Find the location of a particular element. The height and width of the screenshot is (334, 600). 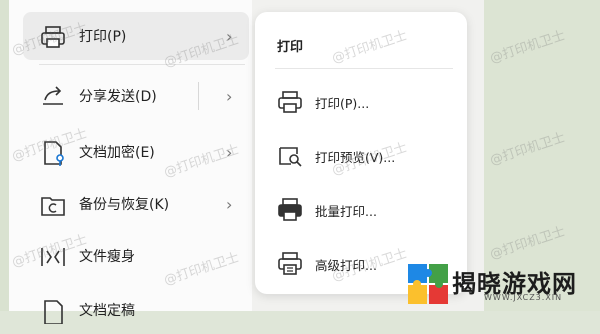

advanced-print-icon is located at coordinates (290, 264).